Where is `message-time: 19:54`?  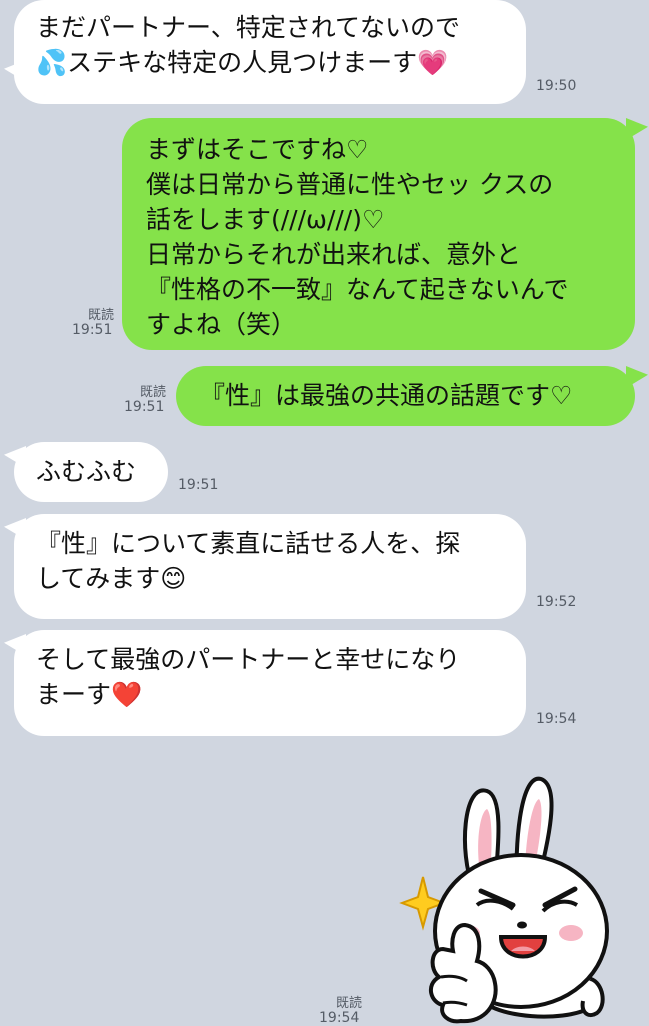 message-time: 19:54 is located at coordinates (556, 719).